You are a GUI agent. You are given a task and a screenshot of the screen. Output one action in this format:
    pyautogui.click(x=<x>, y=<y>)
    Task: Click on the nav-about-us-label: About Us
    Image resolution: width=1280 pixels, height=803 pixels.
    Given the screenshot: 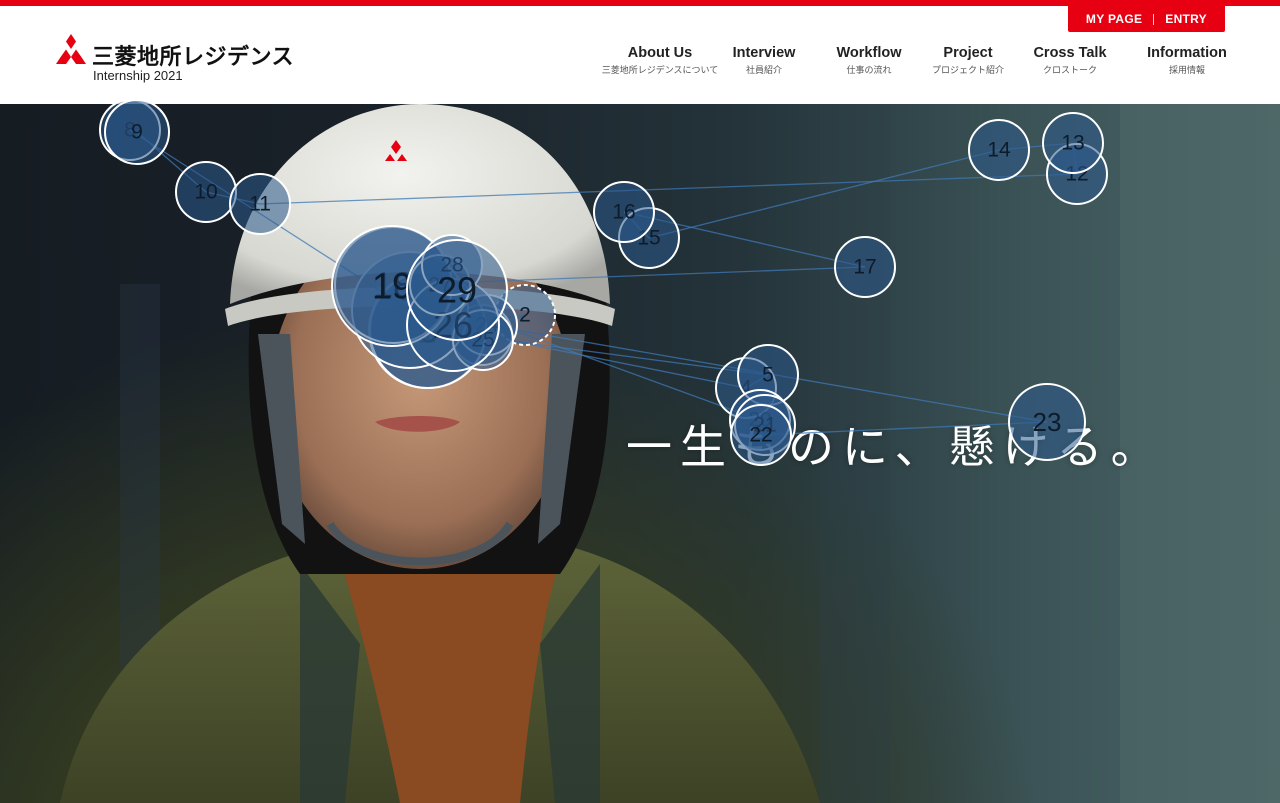 What is the action you would take?
    pyautogui.click(x=660, y=53)
    